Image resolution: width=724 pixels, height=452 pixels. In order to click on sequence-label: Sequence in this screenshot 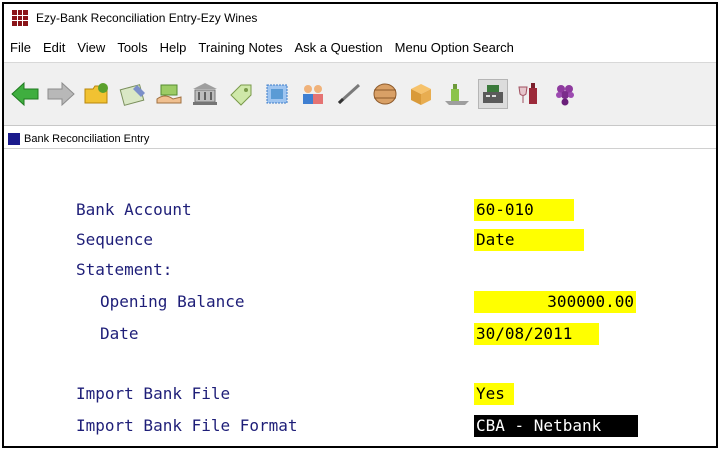, I will do `click(115, 239)`.